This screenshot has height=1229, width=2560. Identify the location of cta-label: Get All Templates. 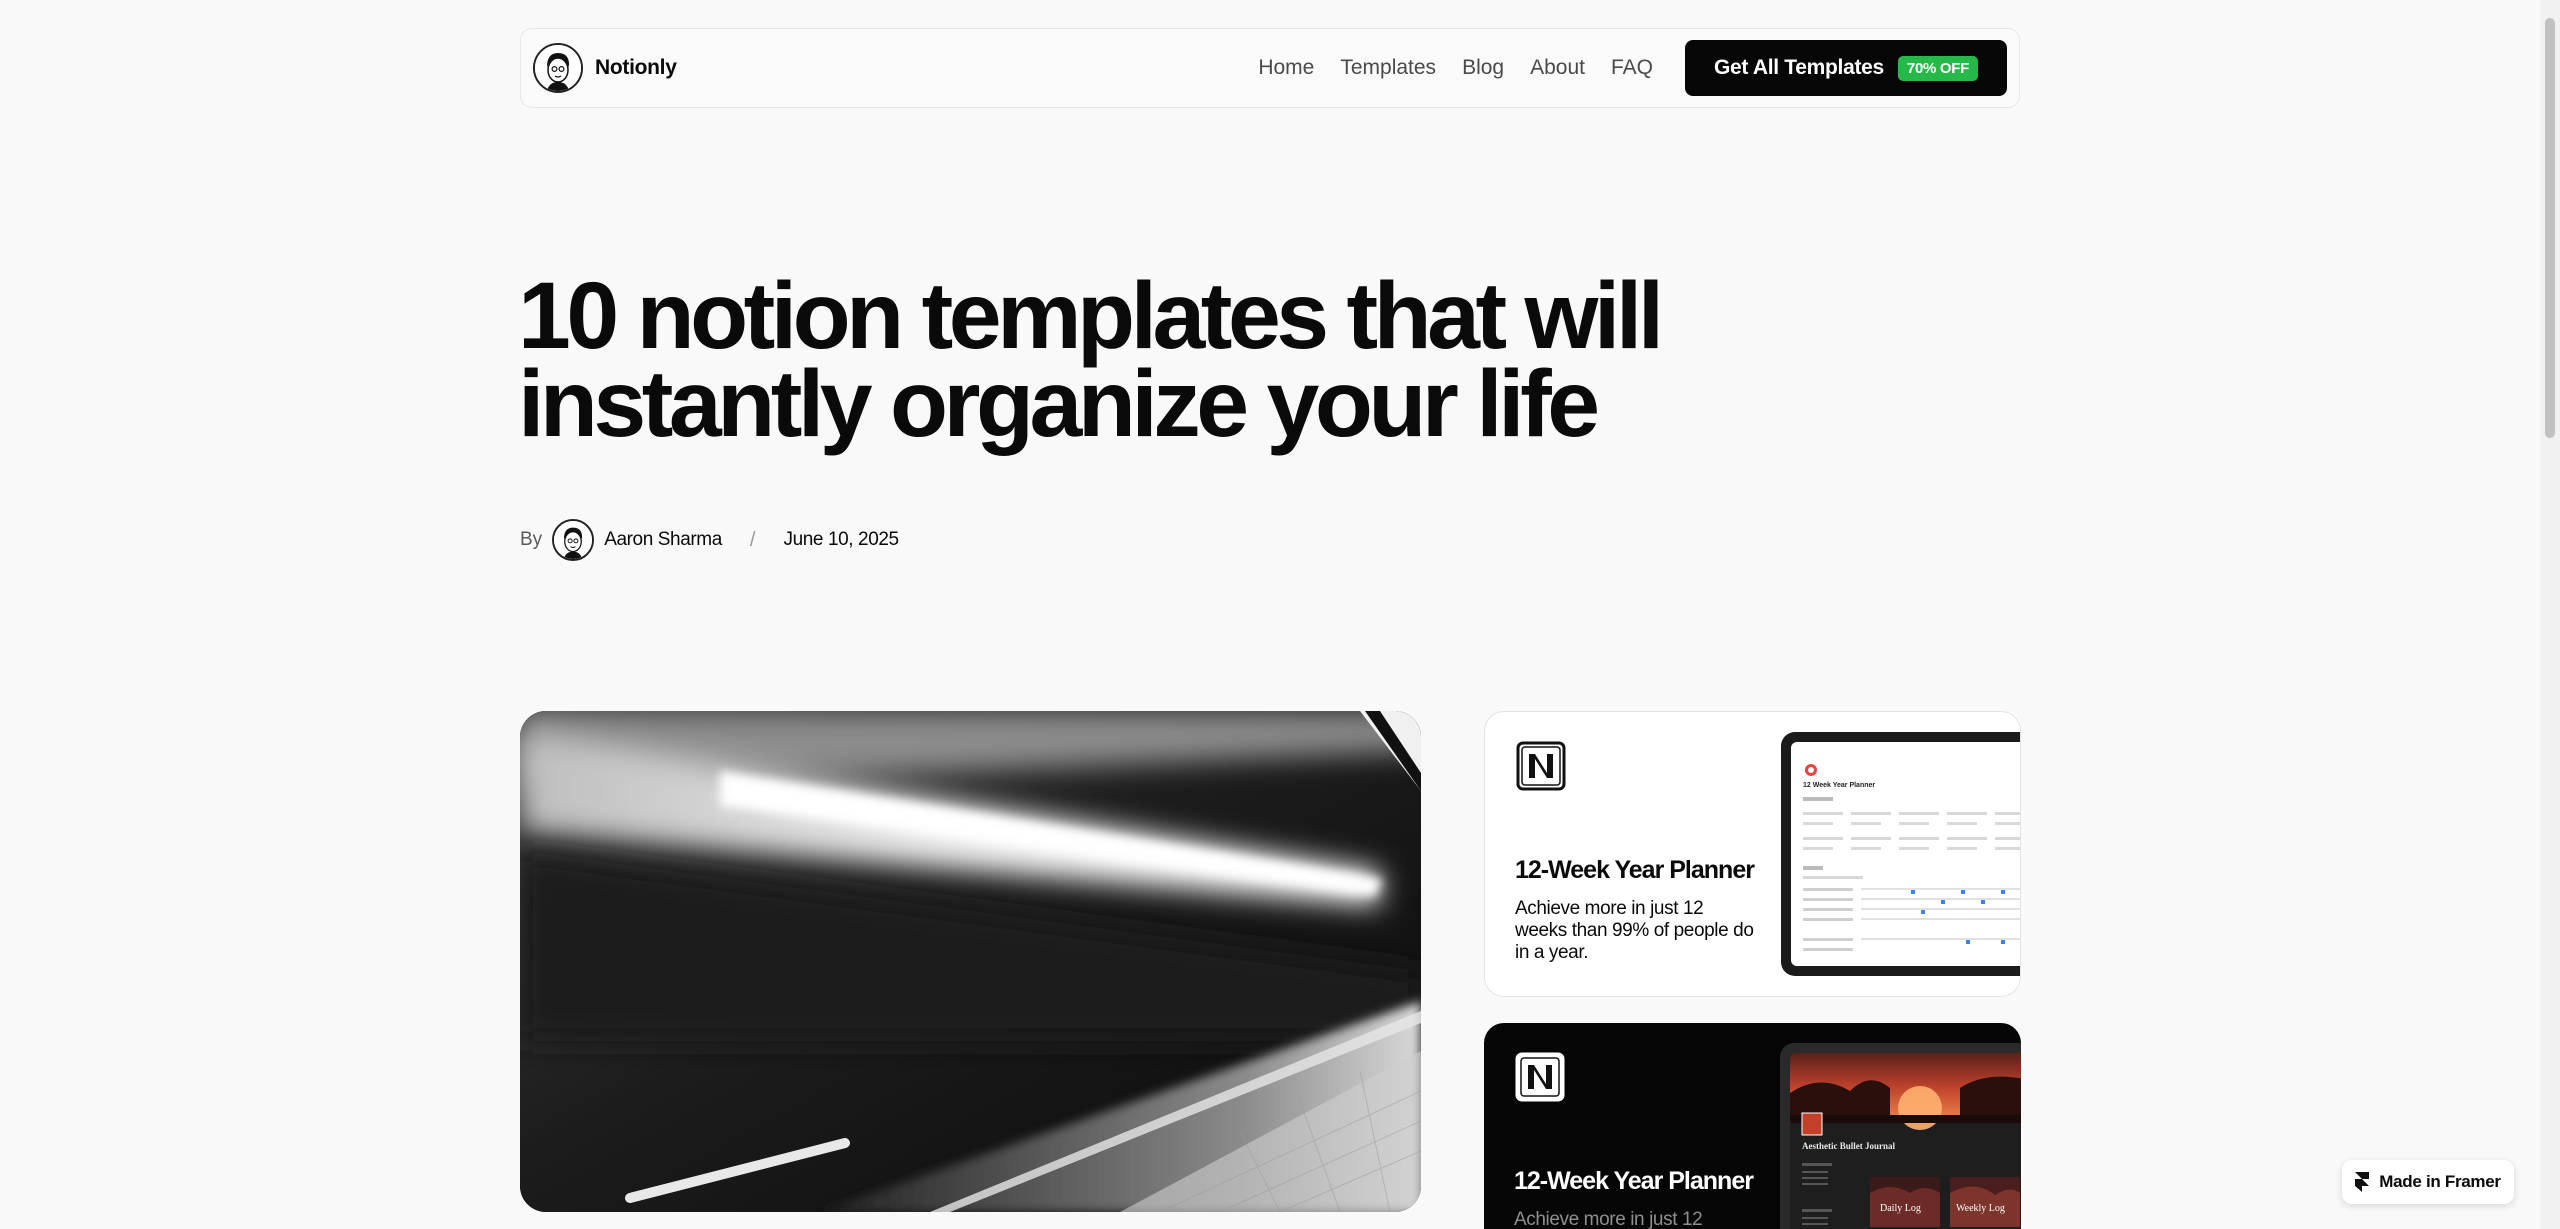
(1798, 67).